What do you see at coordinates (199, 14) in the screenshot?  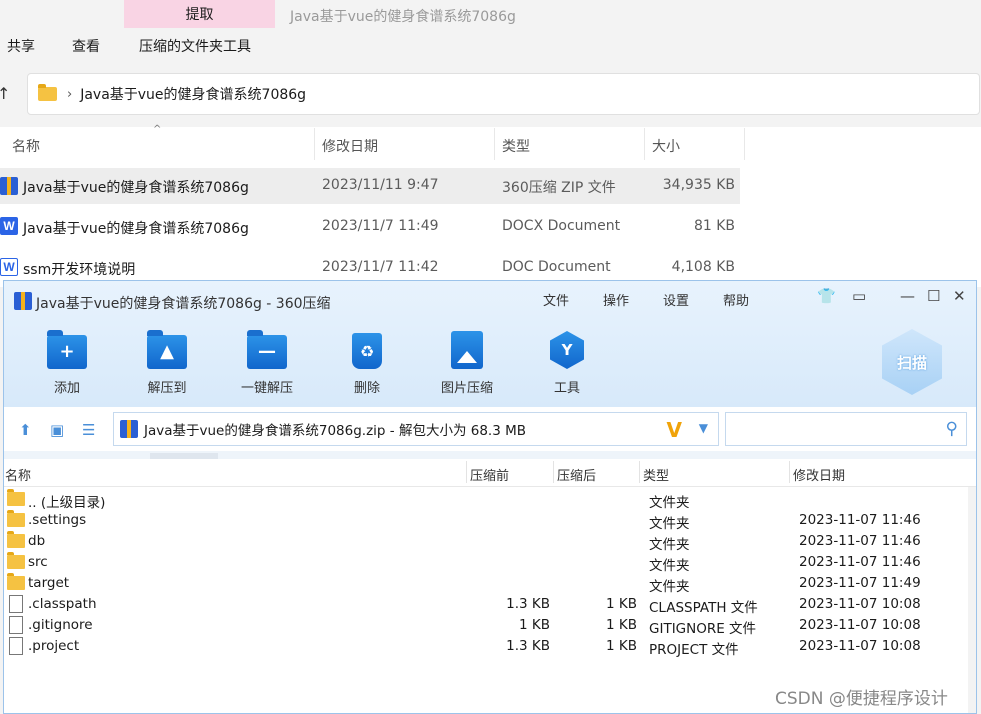 I see `extract-context-tab: 提取` at bounding box center [199, 14].